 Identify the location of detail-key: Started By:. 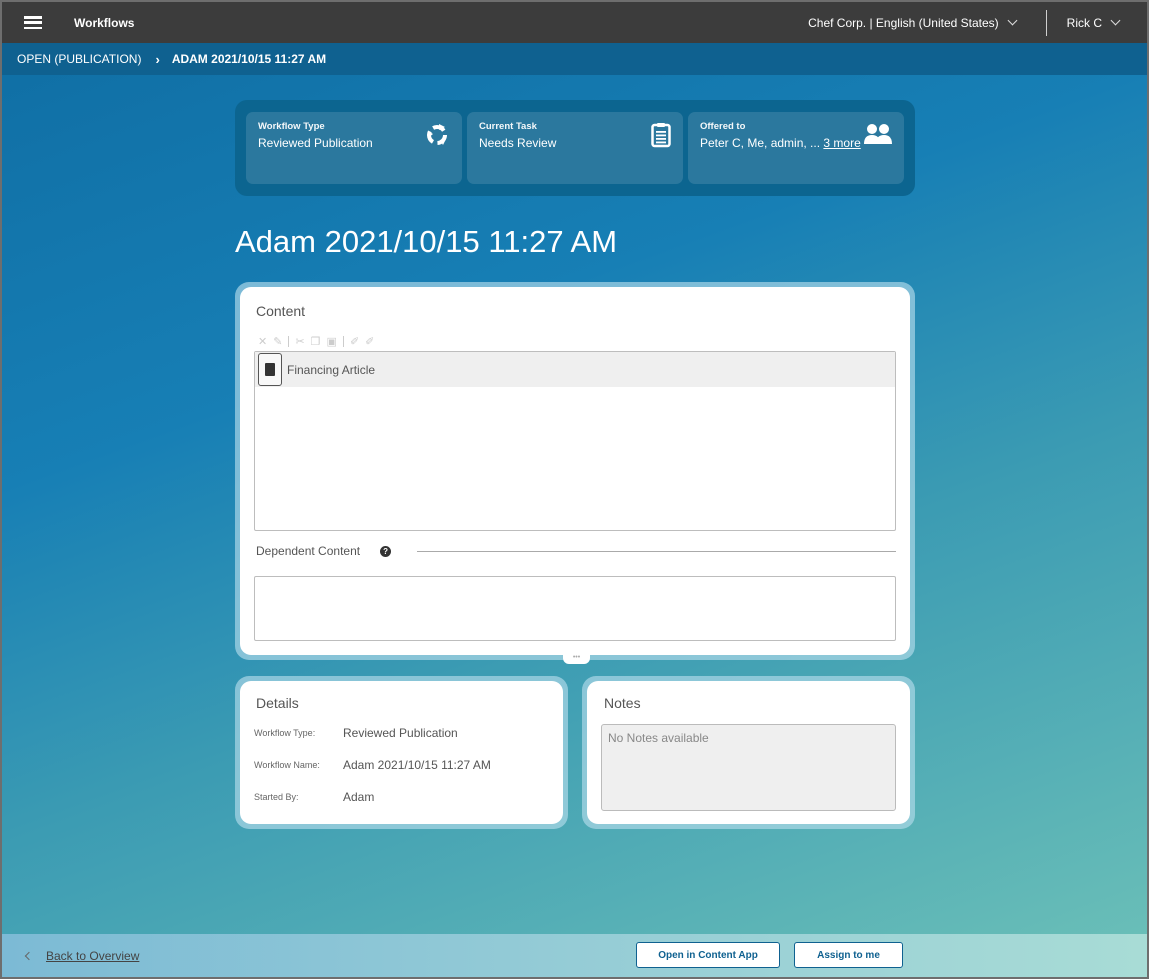
(276, 797).